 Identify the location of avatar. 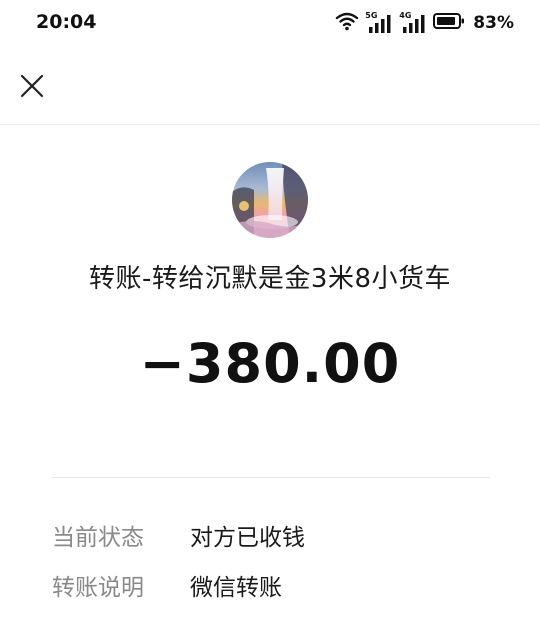
(270, 200).